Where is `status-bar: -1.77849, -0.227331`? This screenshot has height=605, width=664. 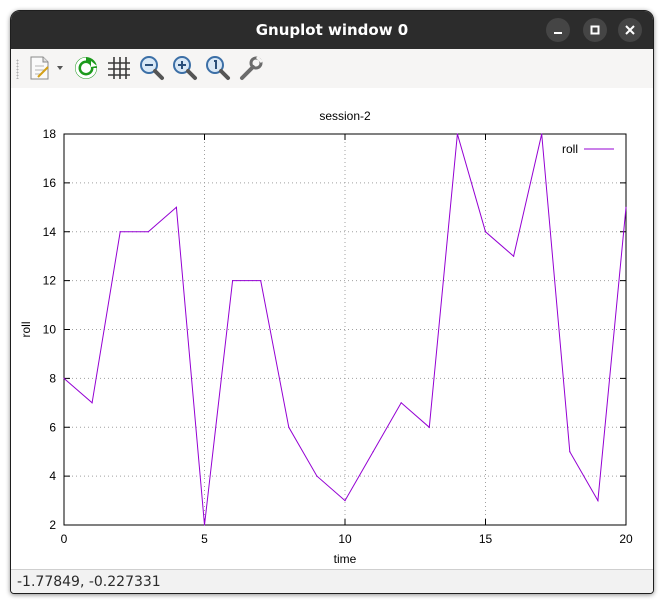 status-bar: -1.77849, -0.227331 is located at coordinates (332, 581).